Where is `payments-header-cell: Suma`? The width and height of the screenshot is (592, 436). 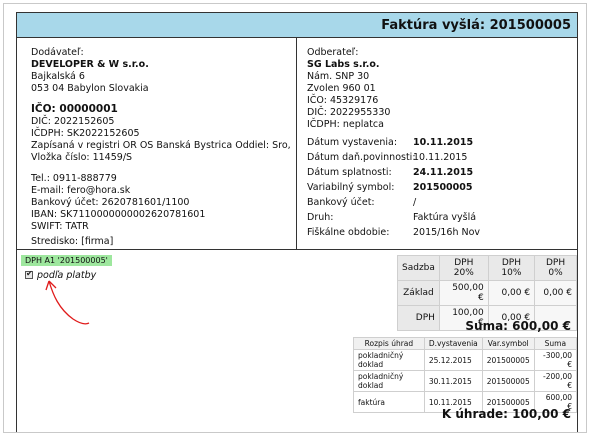
payments-header-cell: Suma is located at coordinates (555, 343).